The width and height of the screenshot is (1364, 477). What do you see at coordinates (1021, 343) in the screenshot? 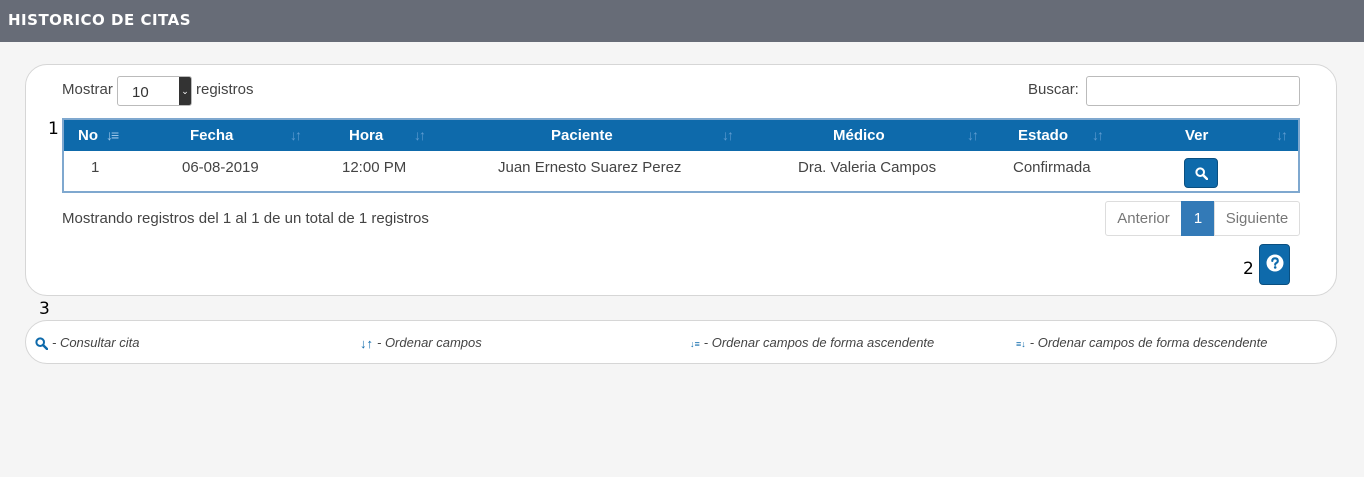
I see `sort-desc-icon: ≡↓` at bounding box center [1021, 343].